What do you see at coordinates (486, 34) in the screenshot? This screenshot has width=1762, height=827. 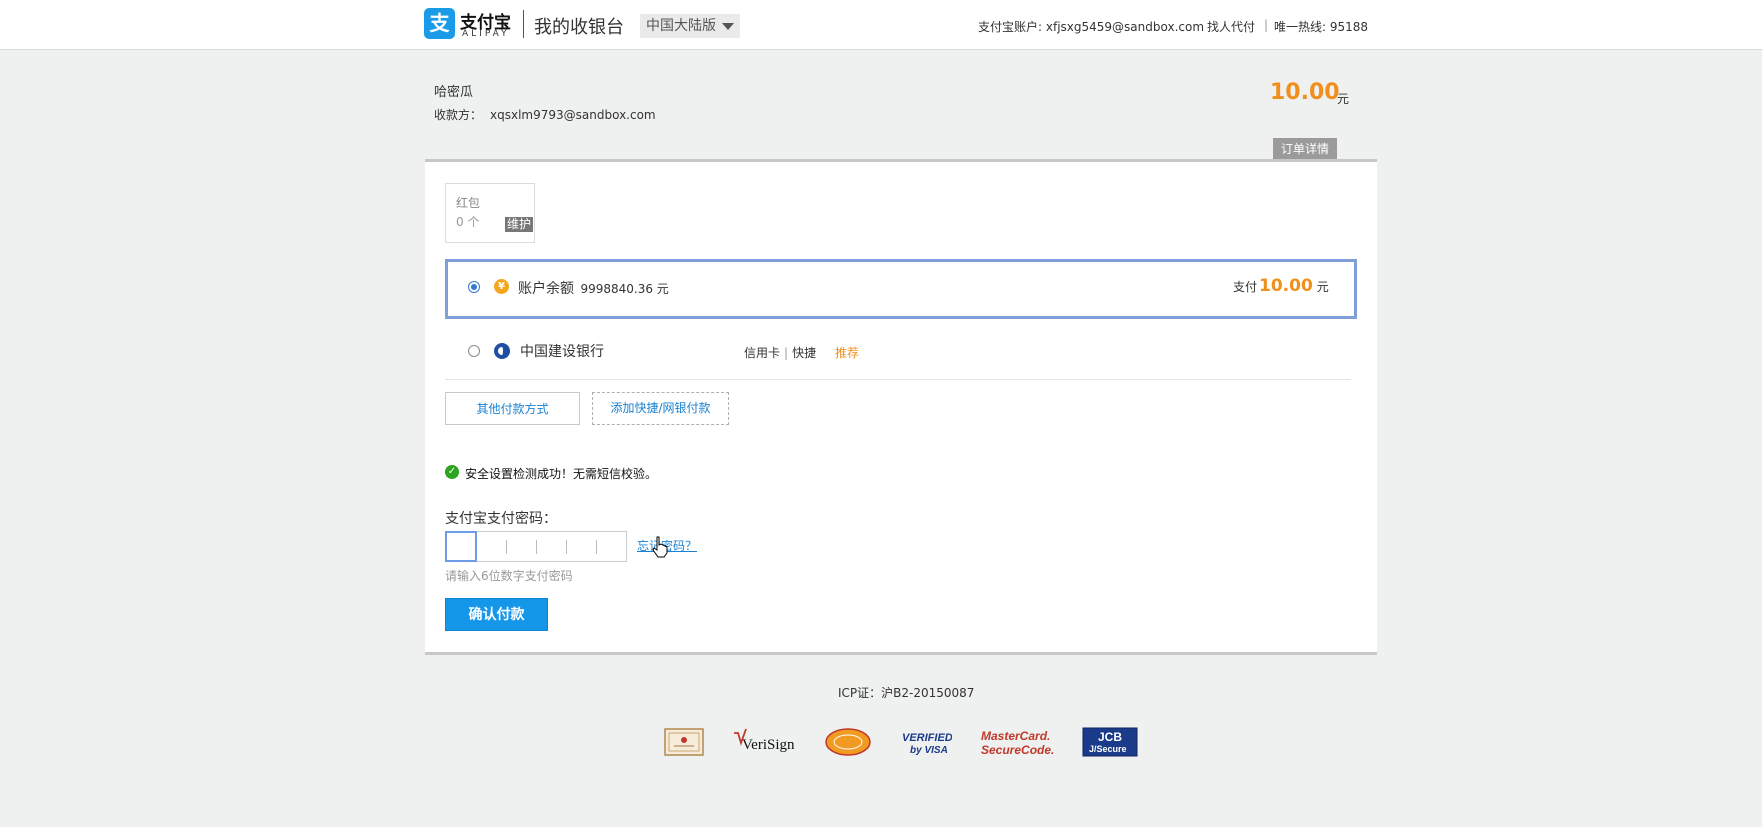 I see `logo-text-en: ALIPAY` at bounding box center [486, 34].